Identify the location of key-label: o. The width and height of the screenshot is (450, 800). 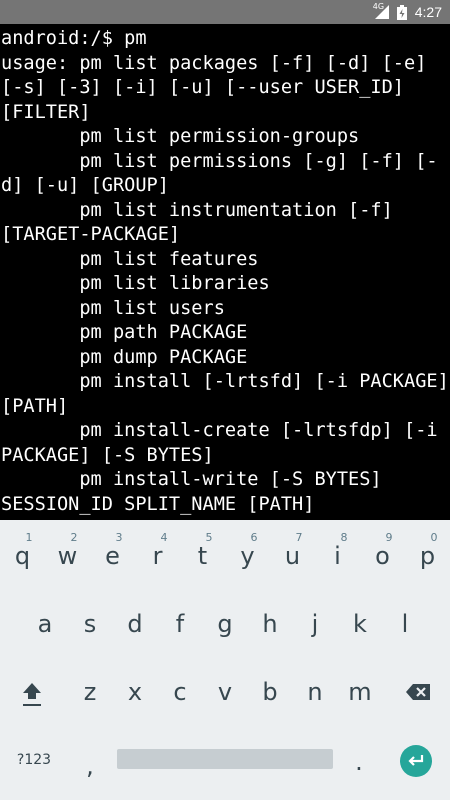
(382, 556).